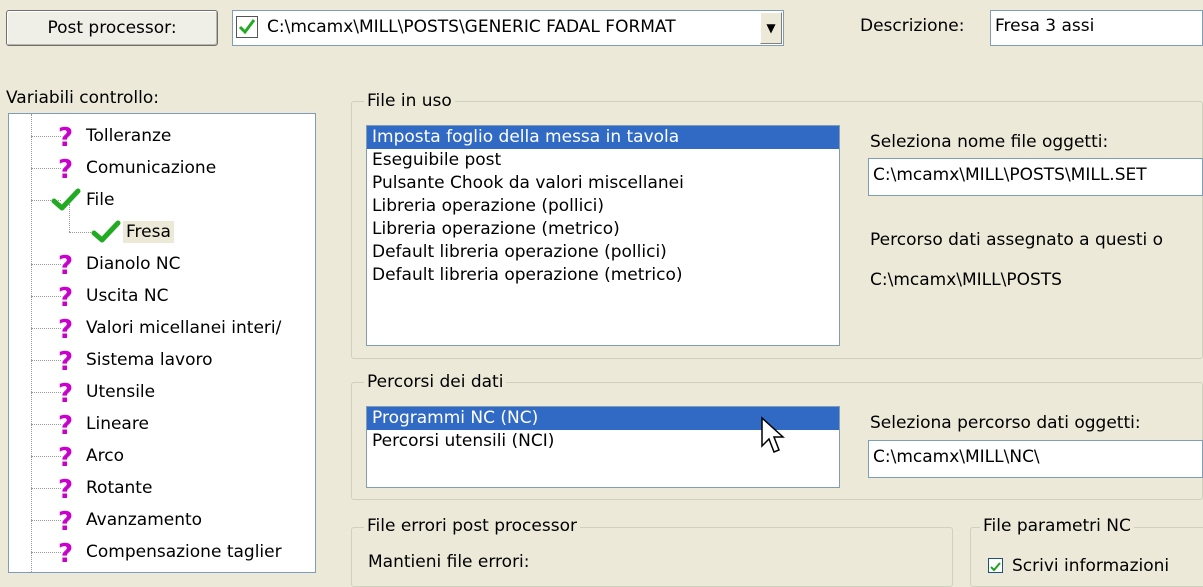 The height and width of the screenshot is (587, 1203). Describe the element at coordinates (603, 229) in the screenshot. I see `list-item: Libreria operazione (metrico)` at that location.